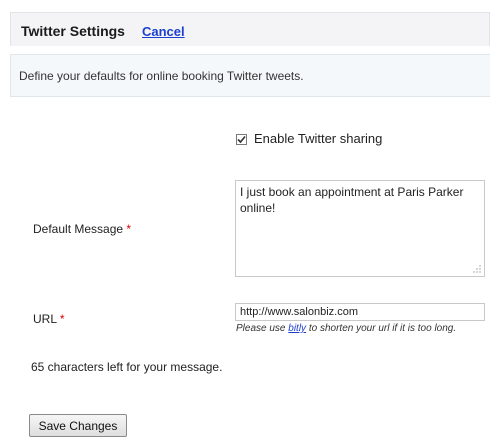 The height and width of the screenshot is (437, 490). I want to click on save-changes-button: Save Changes, so click(78, 425).